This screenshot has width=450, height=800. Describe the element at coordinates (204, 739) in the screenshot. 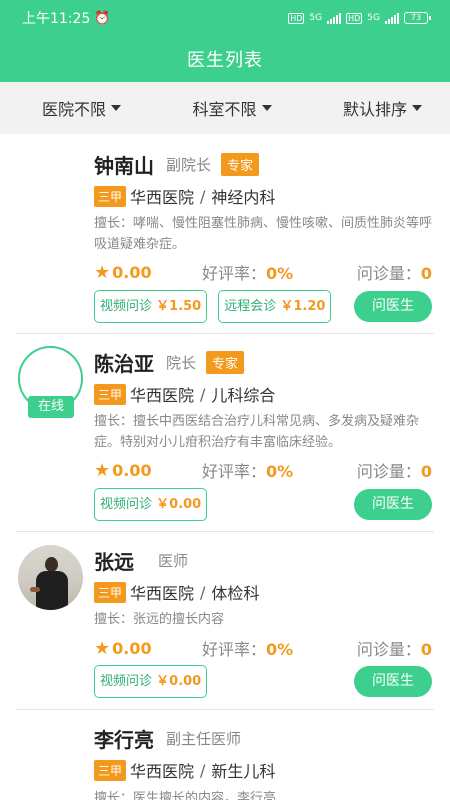

I see `doctor-title: 副主任医师` at that location.